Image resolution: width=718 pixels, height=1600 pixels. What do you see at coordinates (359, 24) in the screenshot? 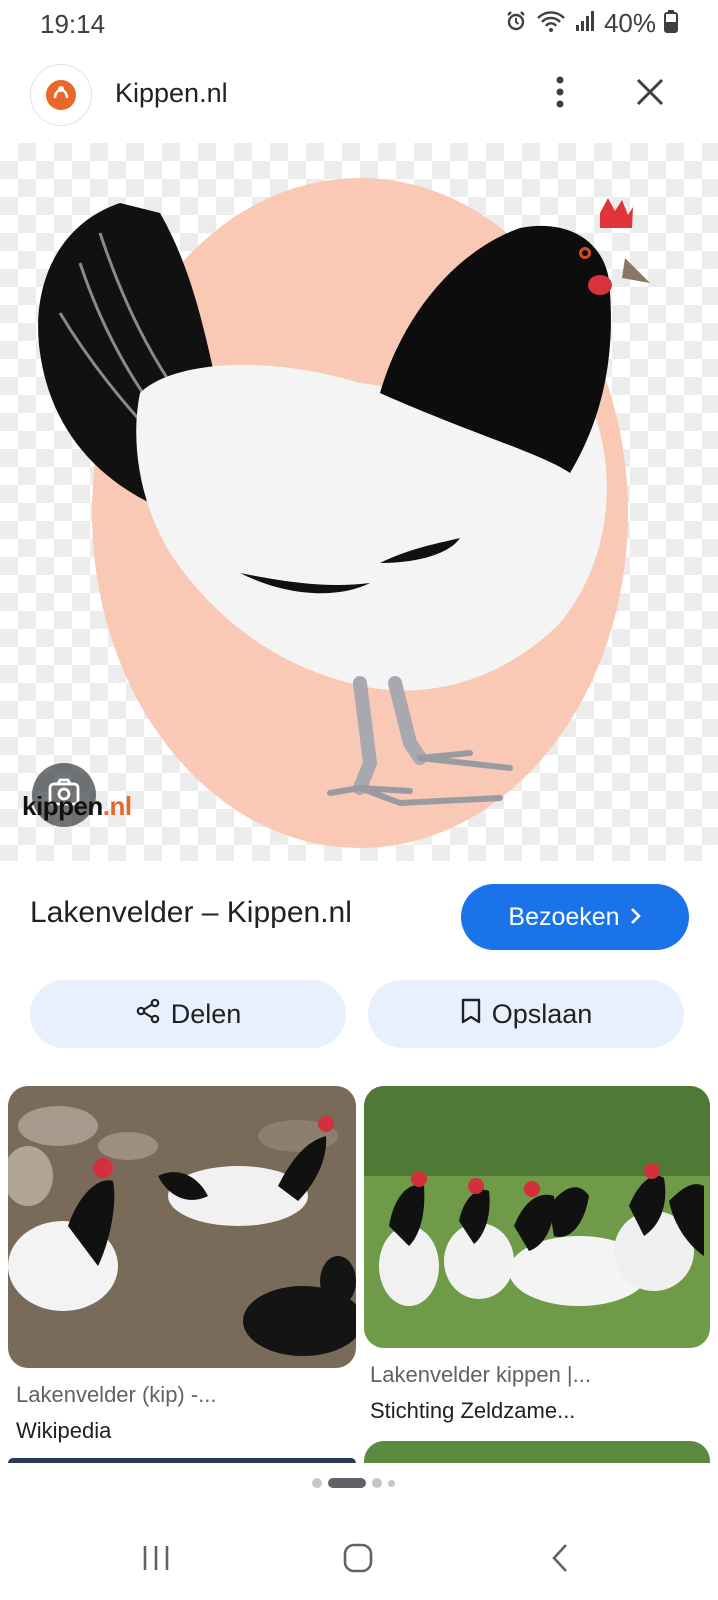
I see `status-bar: 19:14 40%` at bounding box center [359, 24].